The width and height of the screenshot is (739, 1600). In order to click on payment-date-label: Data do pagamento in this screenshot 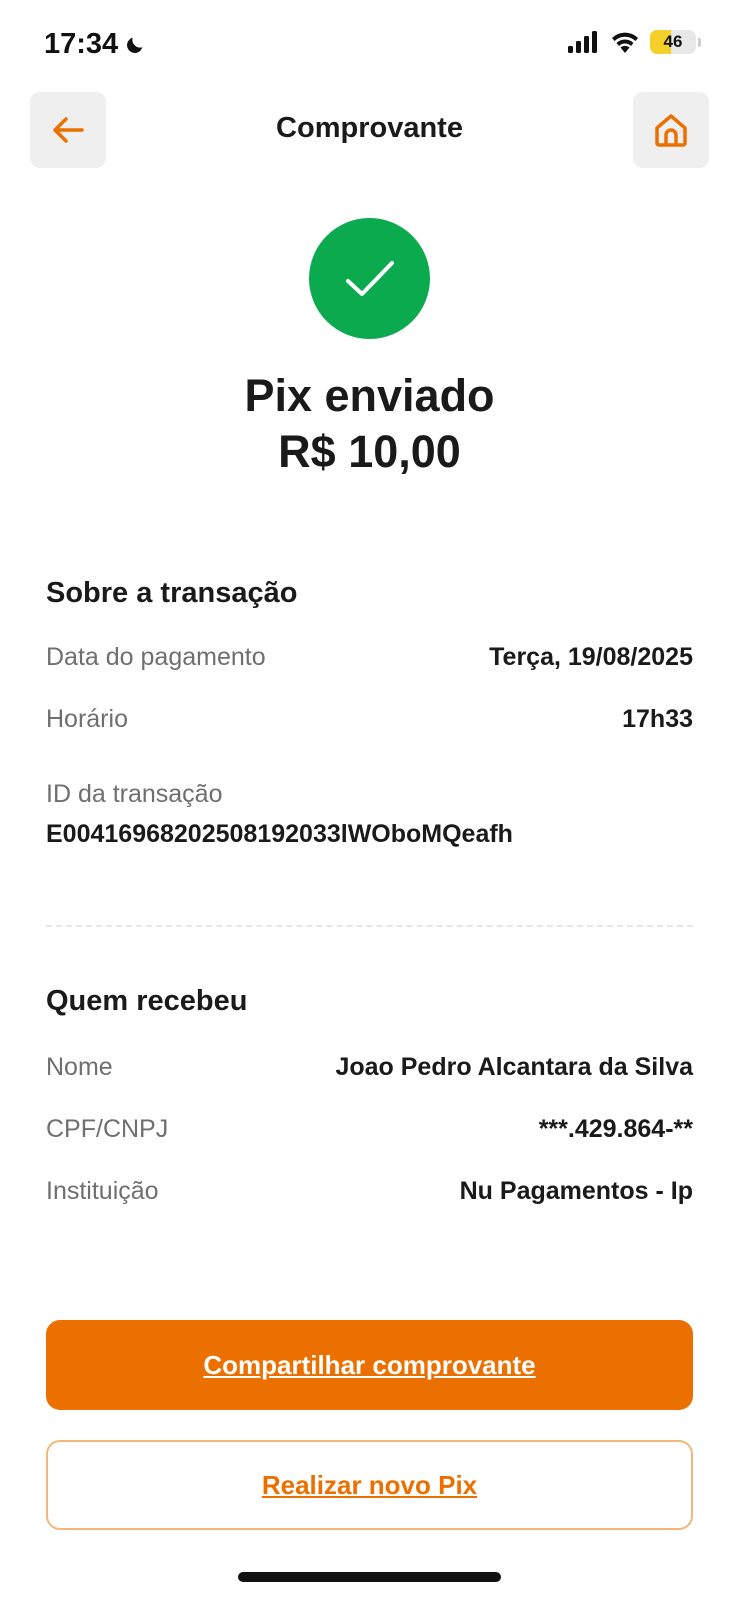, I will do `click(156, 657)`.